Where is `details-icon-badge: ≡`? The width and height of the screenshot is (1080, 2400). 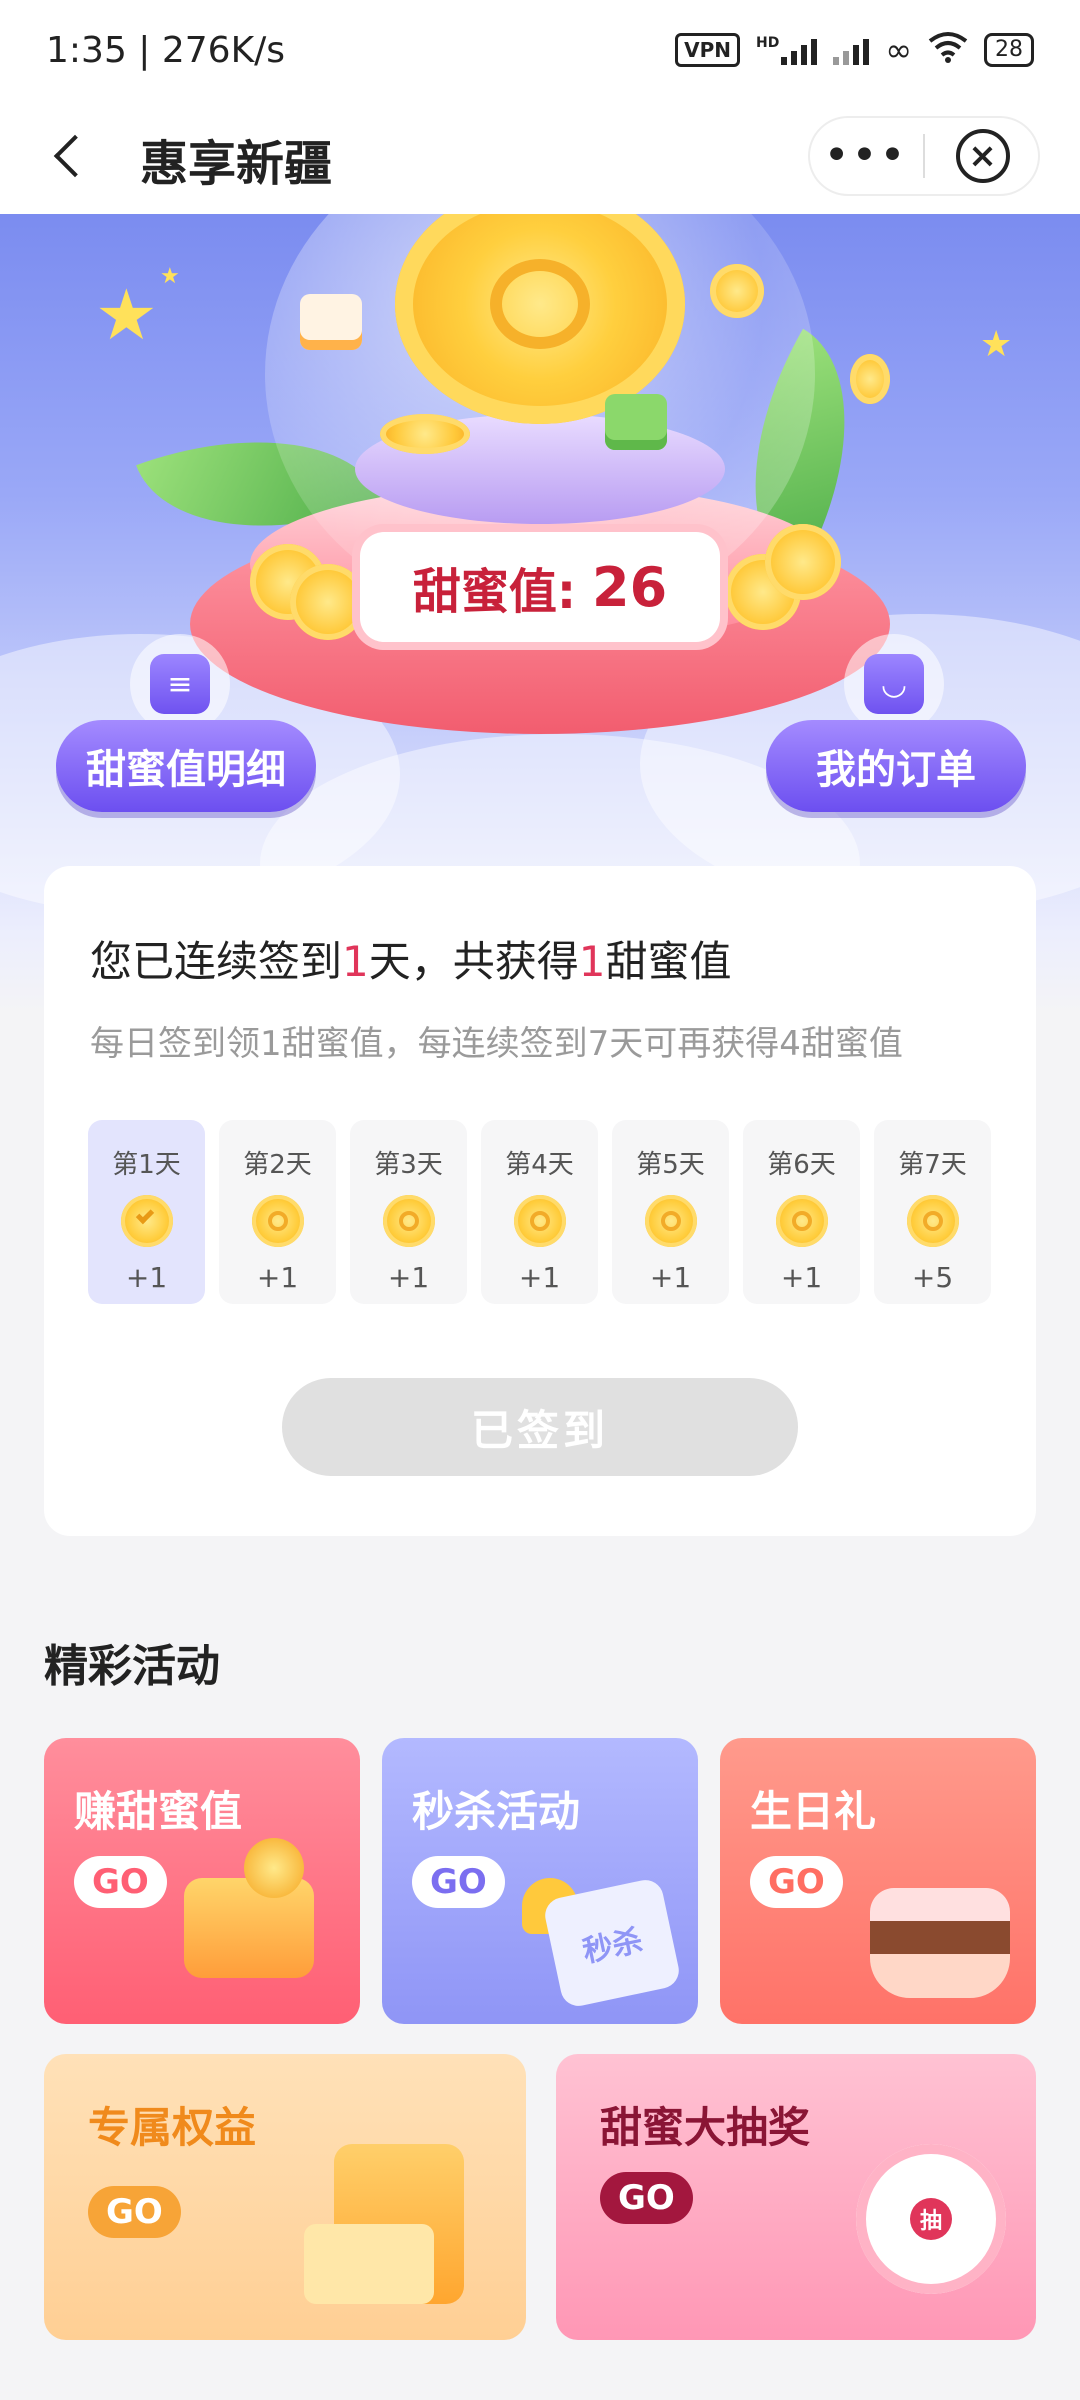 details-icon-badge: ≡ is located at coordinates (180, 684).